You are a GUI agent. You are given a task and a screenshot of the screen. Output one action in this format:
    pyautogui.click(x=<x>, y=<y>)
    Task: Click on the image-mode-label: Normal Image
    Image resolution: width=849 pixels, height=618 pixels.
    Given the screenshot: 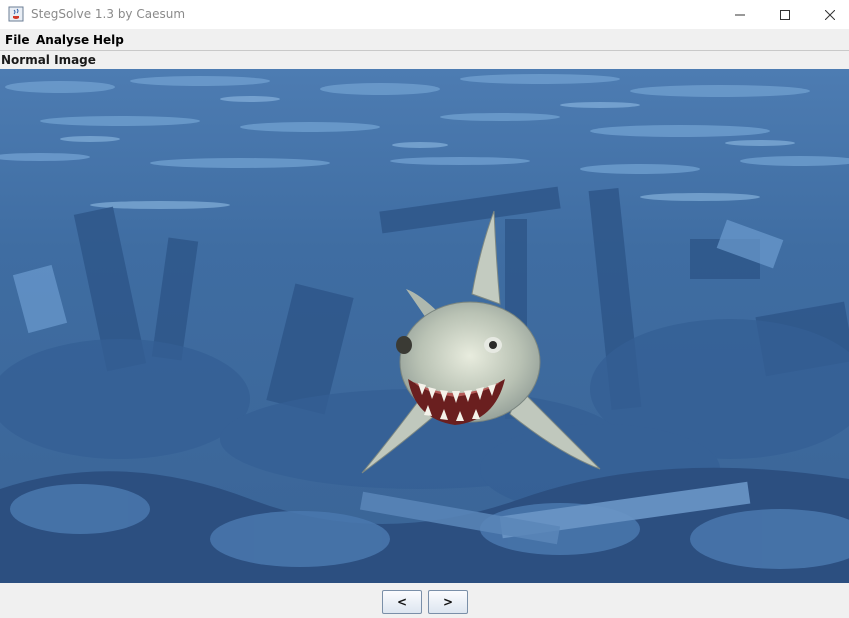 What is the action you would take?
    pyautogui.click(x=48, y=60)
    